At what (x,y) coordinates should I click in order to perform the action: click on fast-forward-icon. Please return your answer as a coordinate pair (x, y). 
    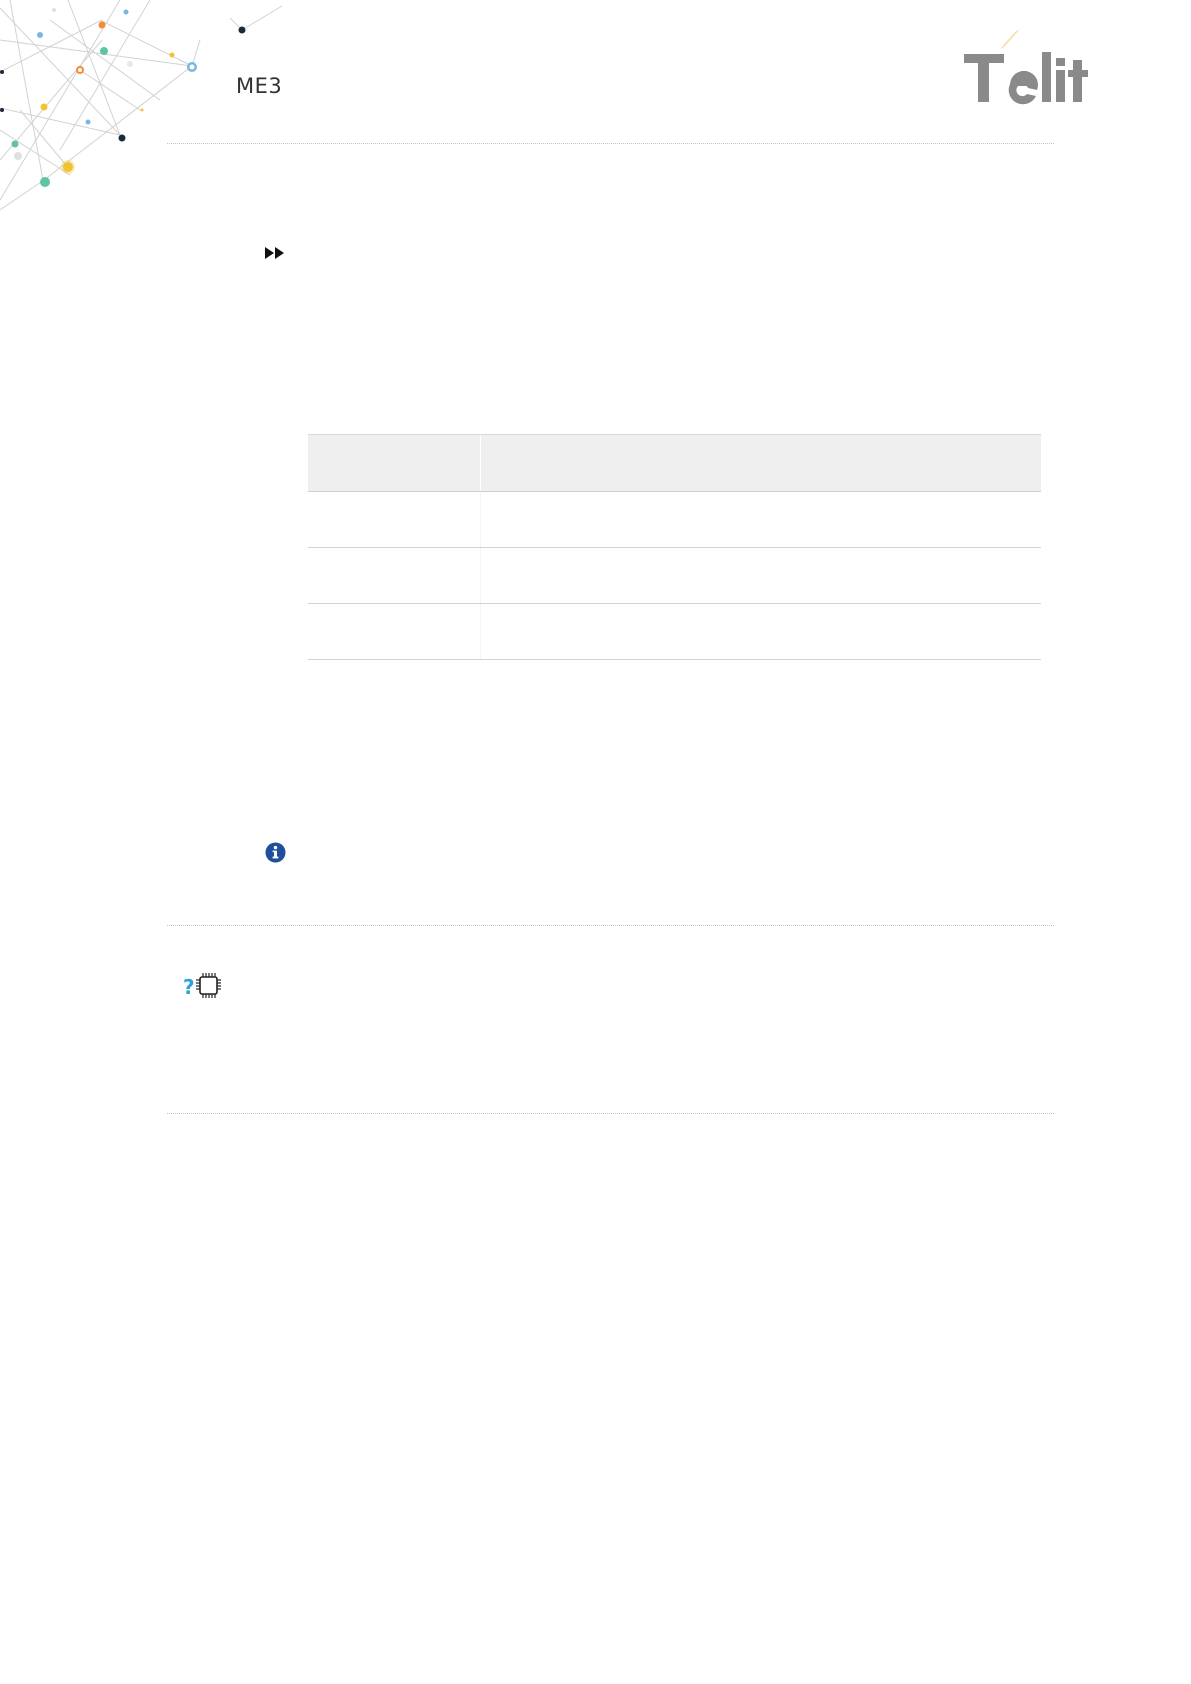
    Looking at the image, I should click on (274, 253).